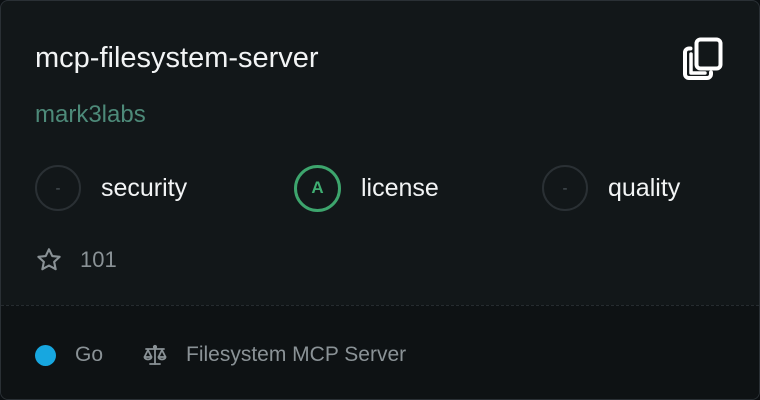 The width and height of the screenshot is (760, 400). What do you see at coordinates (296, 354) in the screenshot?
I see `license-name: Filesystem MCP Server` at bounding box center [296, 354].